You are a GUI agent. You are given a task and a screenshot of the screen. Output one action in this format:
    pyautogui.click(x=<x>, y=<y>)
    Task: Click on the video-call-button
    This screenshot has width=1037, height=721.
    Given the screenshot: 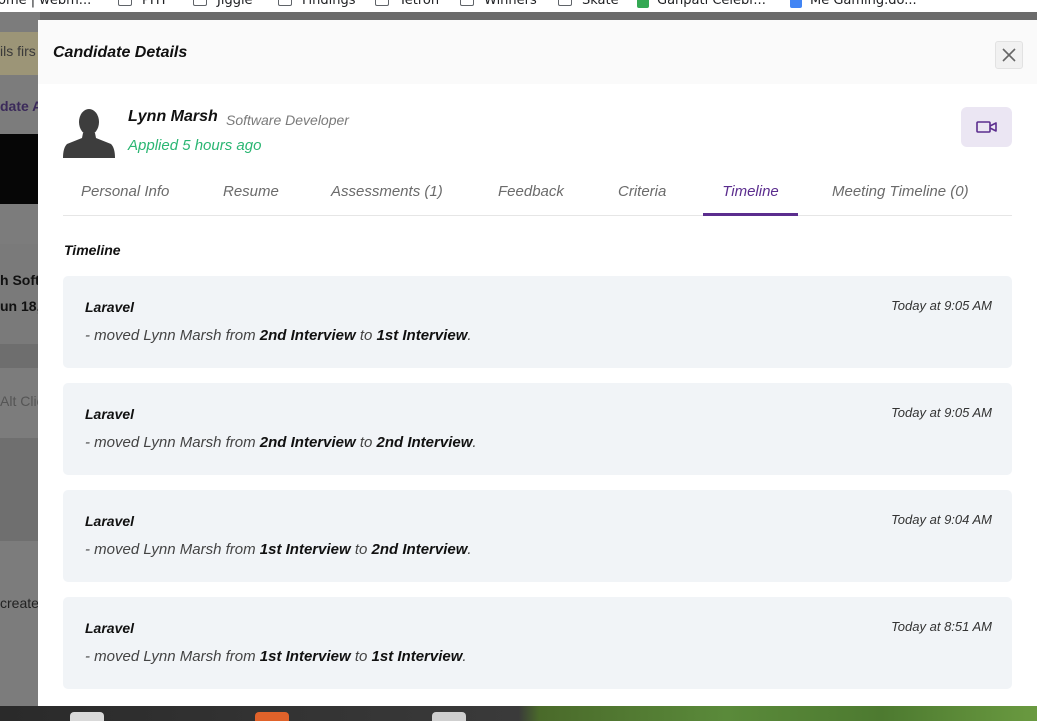 What is the action you would take?
    pyautogui.click(x=986, y=127)
    